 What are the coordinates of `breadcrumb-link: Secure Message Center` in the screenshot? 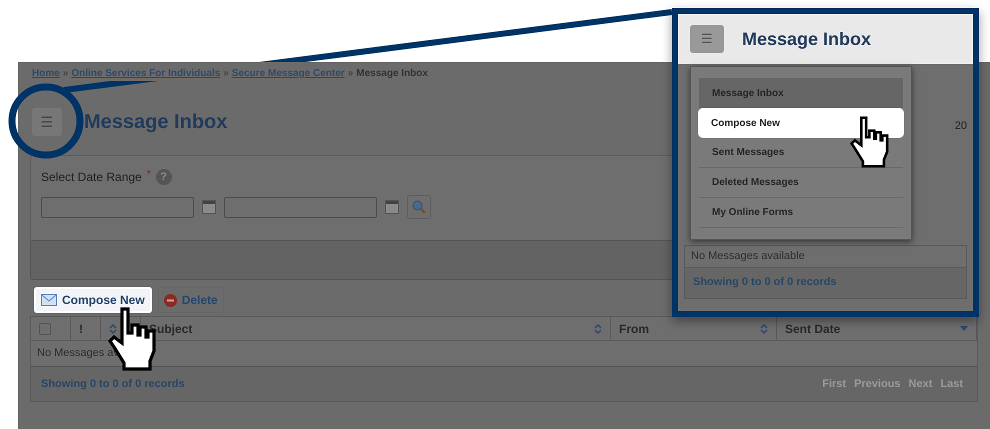 It's located at (288, 73).